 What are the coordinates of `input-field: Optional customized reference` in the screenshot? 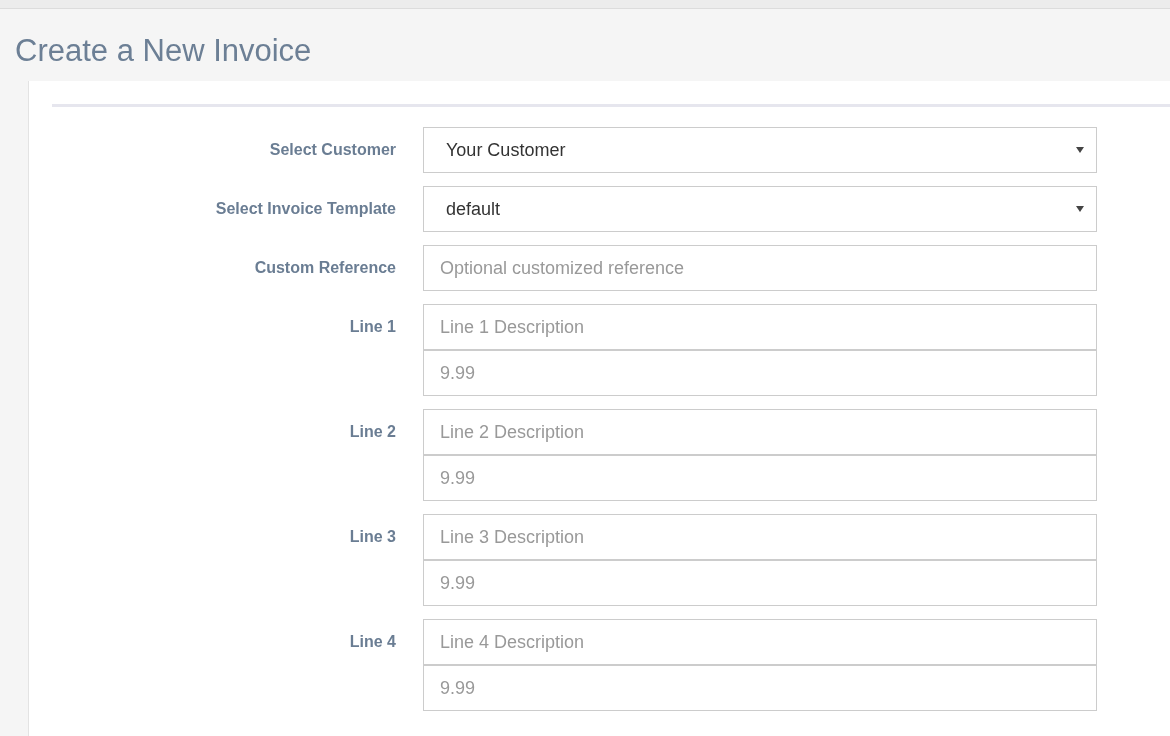 It's located at (760, 268).